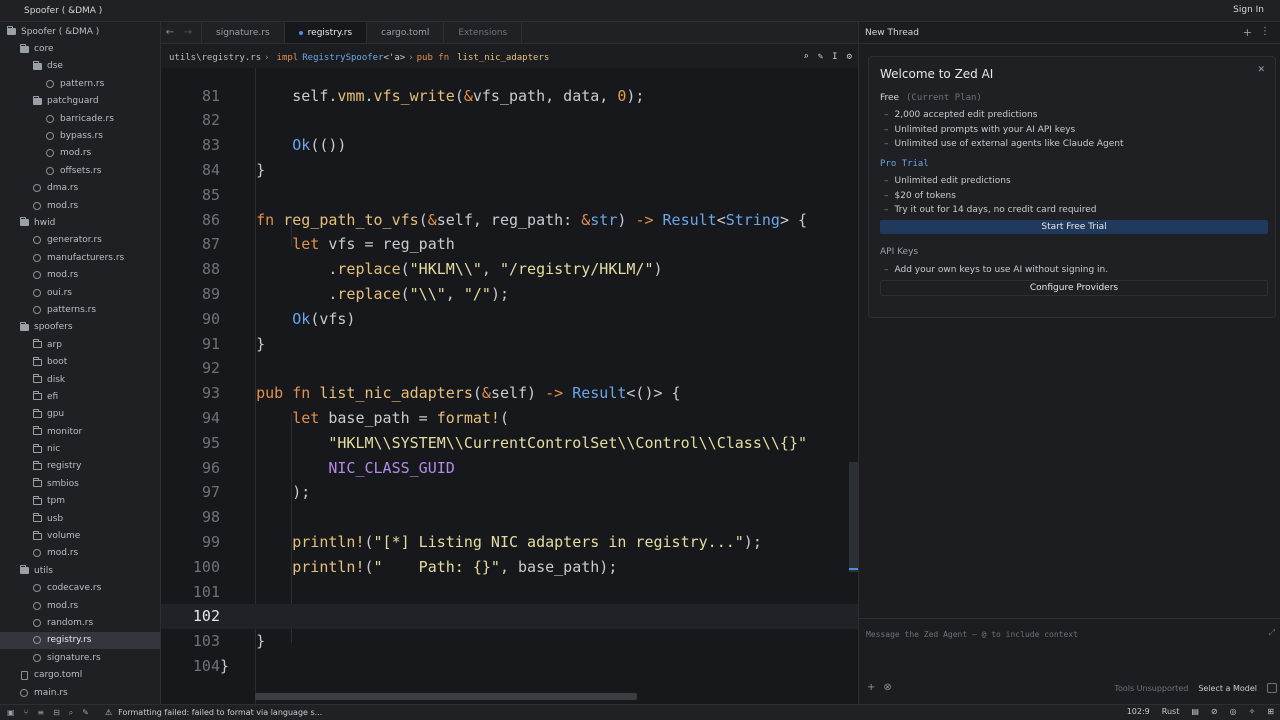 The height and width of the screenshot is (720, 1280). Describe the element at coordinates (1227, 688) in the screenshot. I see `select-model-button: Select a Model` at that location.